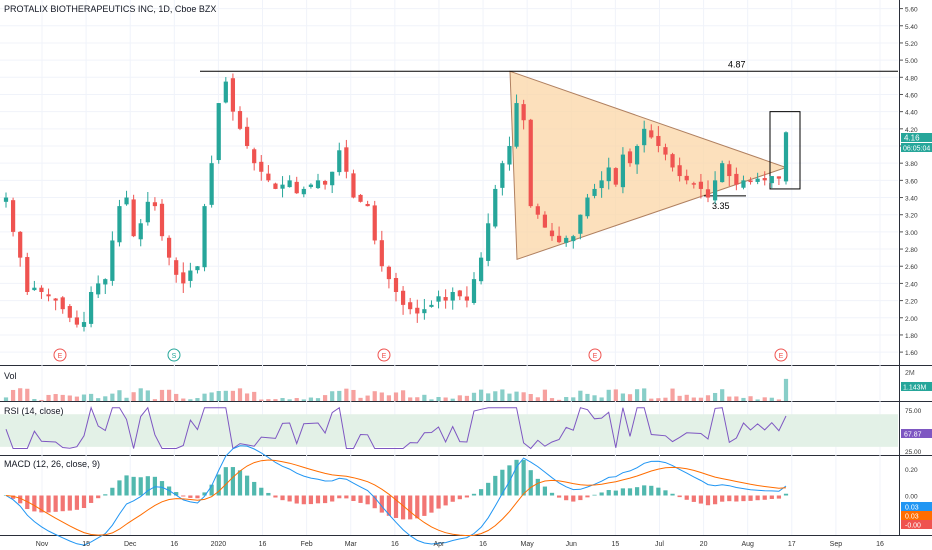 The image size is (932, 550). I want to click on price-tick-label: 3.80, so click(911, 164).